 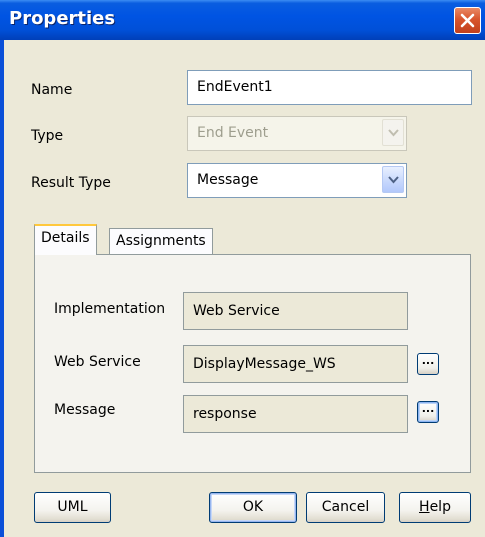 What do you see at coordinates (161, 241) in the screenshot?
I see `tab-assignments: Assignments` at bounding box center [161, 241].